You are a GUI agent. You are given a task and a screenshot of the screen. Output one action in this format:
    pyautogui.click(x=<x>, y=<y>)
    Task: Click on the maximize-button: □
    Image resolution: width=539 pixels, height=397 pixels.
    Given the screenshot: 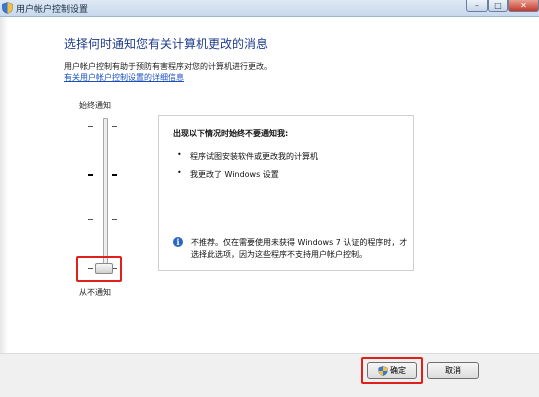 What is the action you would take?
    pyautogui.click(x=498, y=6)
    